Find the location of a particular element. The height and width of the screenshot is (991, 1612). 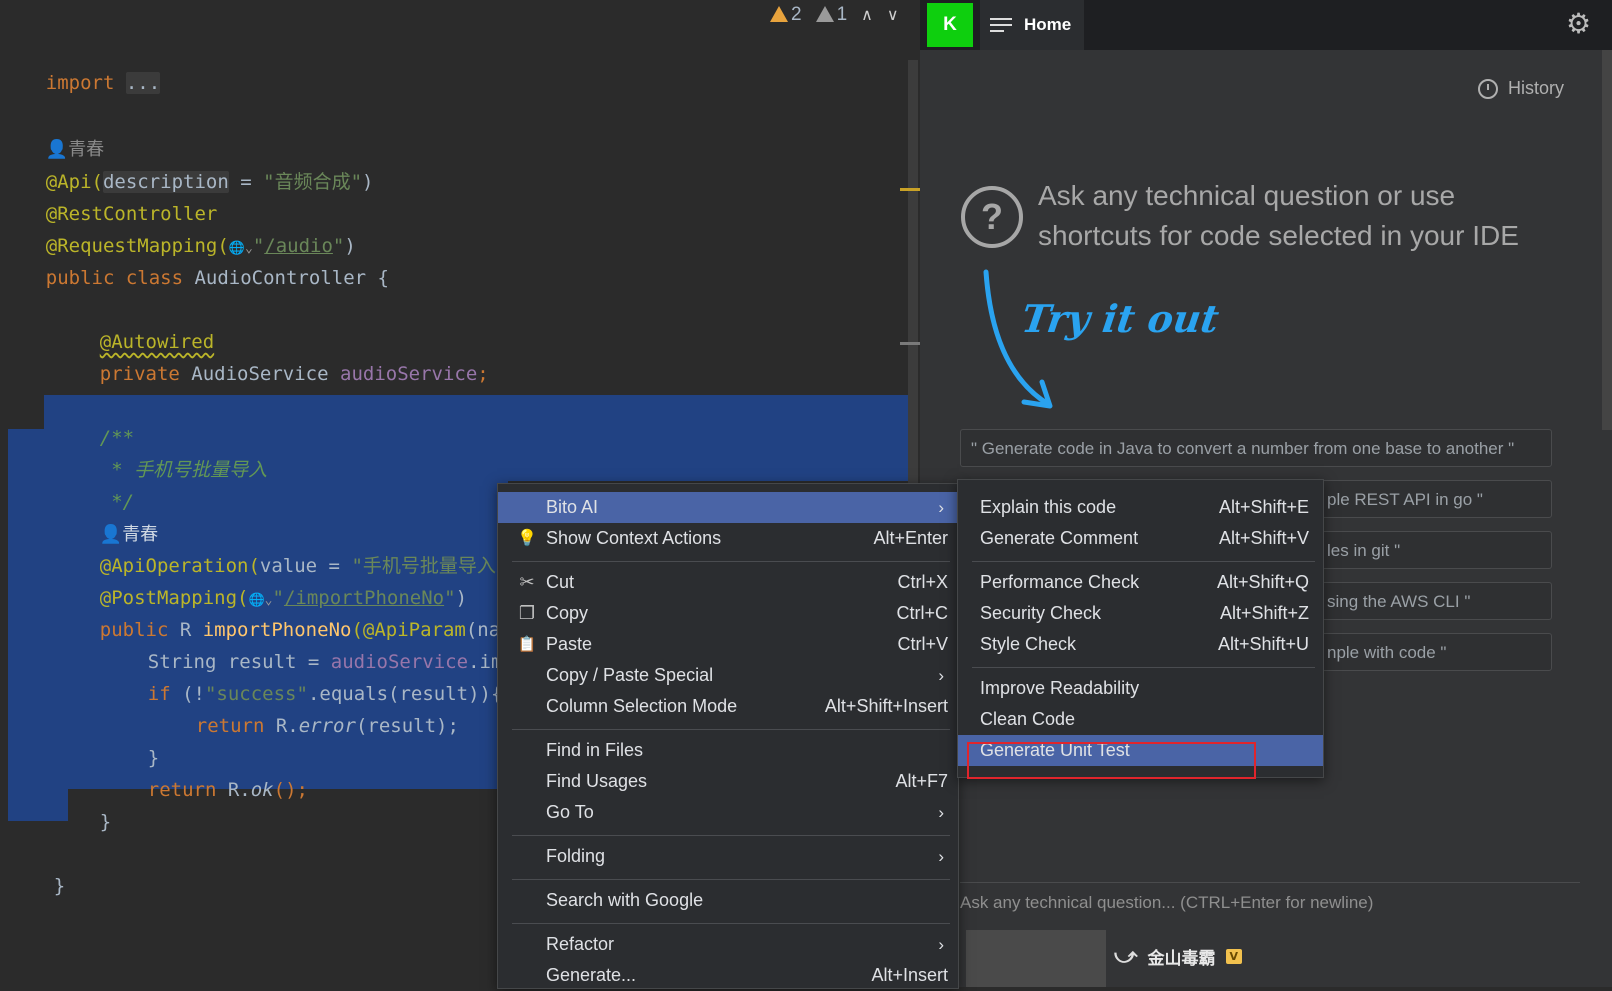

inspection-widget: 2 1 ∧ ∨ is located at coordinates (834, 15).